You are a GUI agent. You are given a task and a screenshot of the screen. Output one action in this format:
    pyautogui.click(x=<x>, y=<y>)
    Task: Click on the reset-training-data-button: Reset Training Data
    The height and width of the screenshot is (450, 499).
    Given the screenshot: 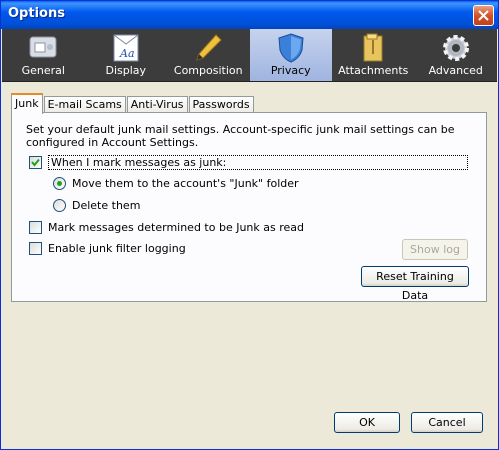 What is the action you would take?
    pyautogui.click(x=415, y=284)
    